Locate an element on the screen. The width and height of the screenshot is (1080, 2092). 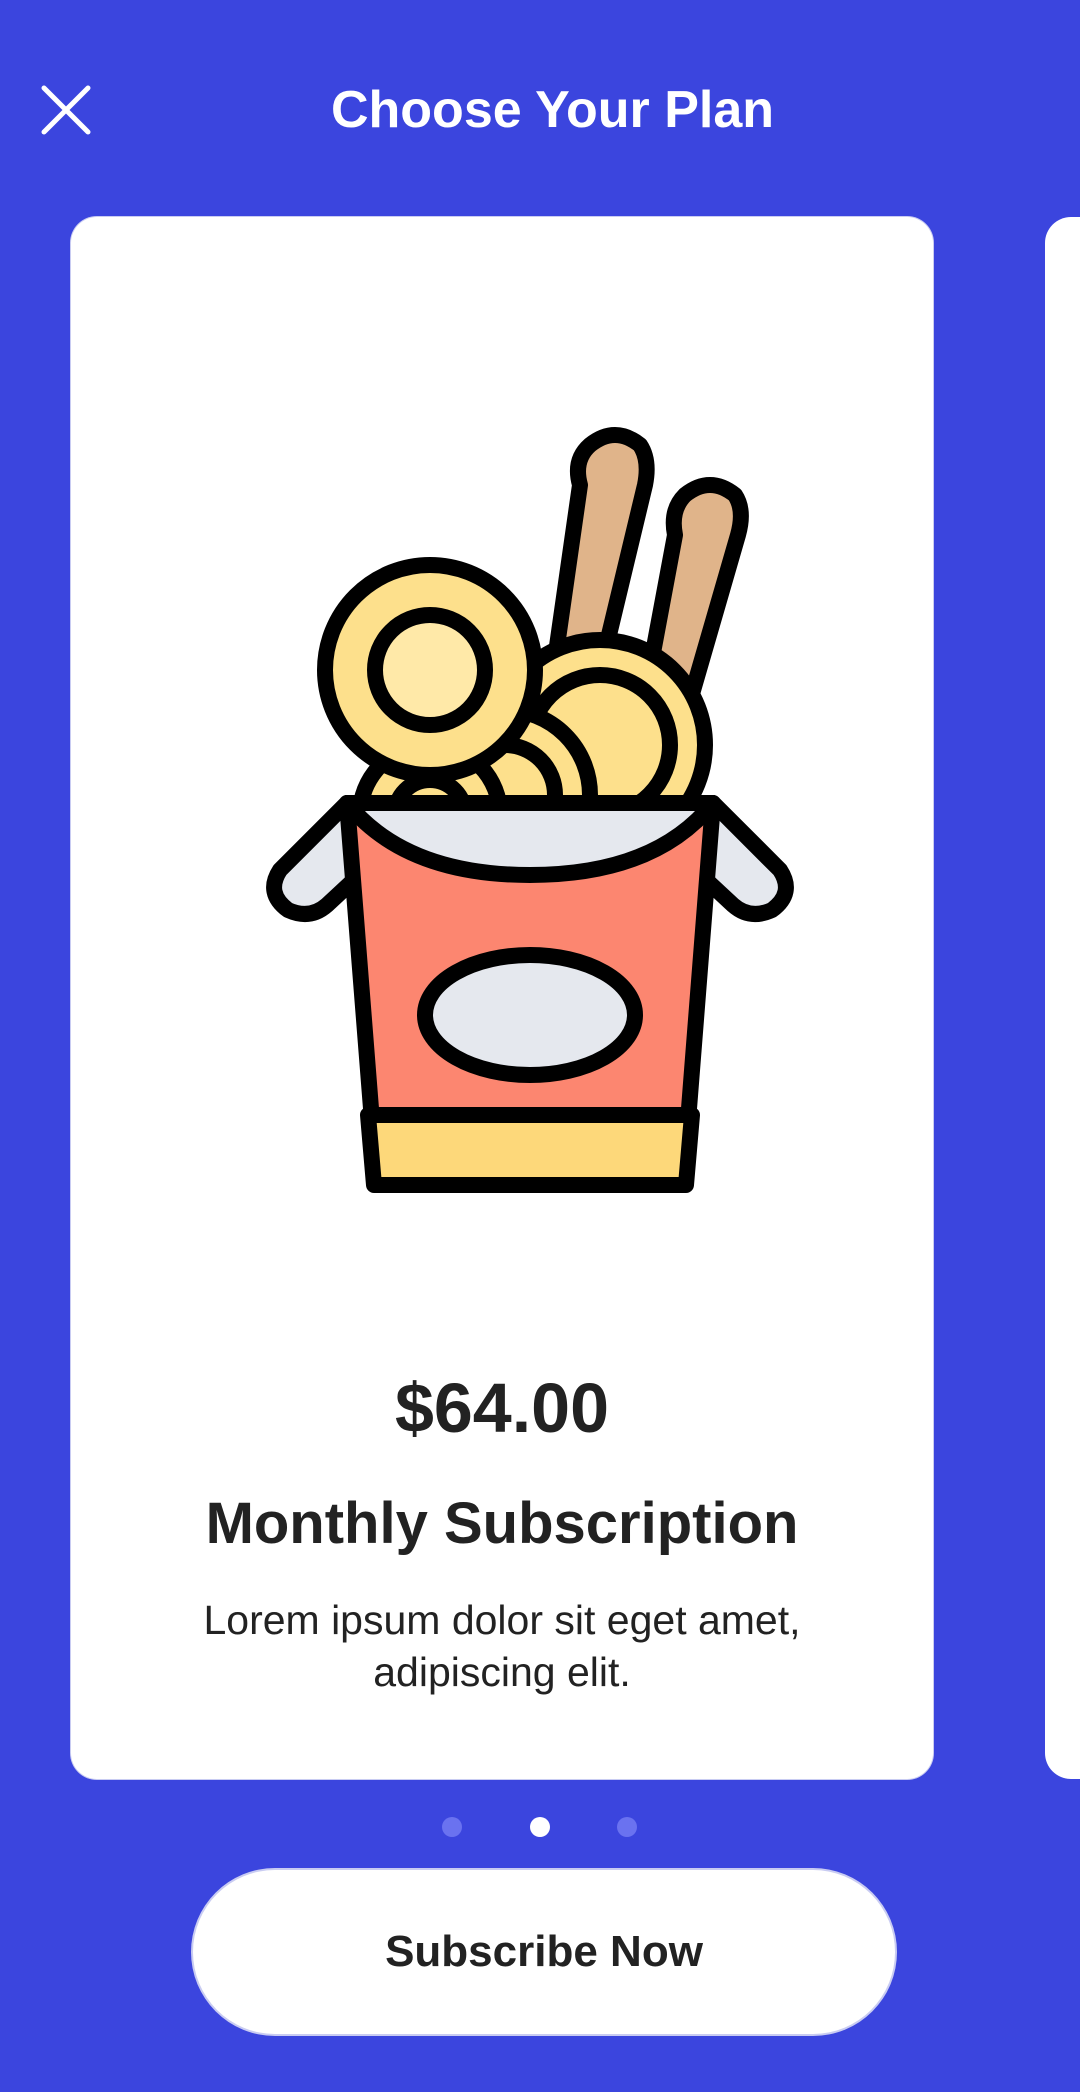
subscribe-button: Subscribe Now is located at coordinates (544, 1952).